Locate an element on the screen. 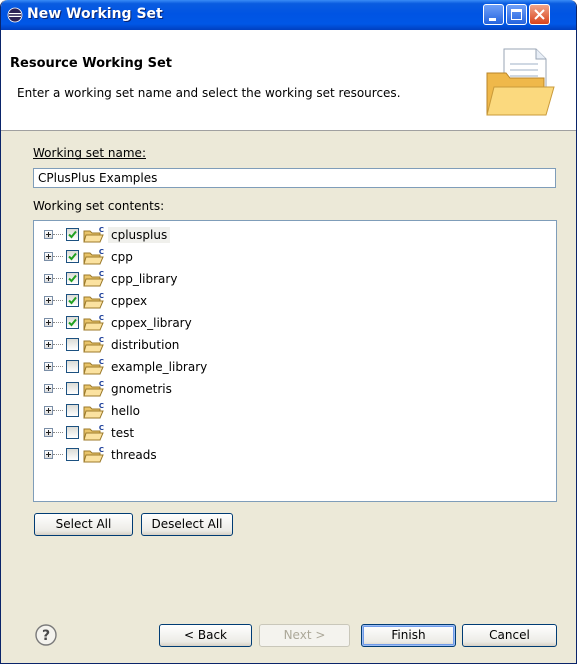 This screenshot has height=664, width=577. window-title: New Working Set is located at coordinates (95, 14).